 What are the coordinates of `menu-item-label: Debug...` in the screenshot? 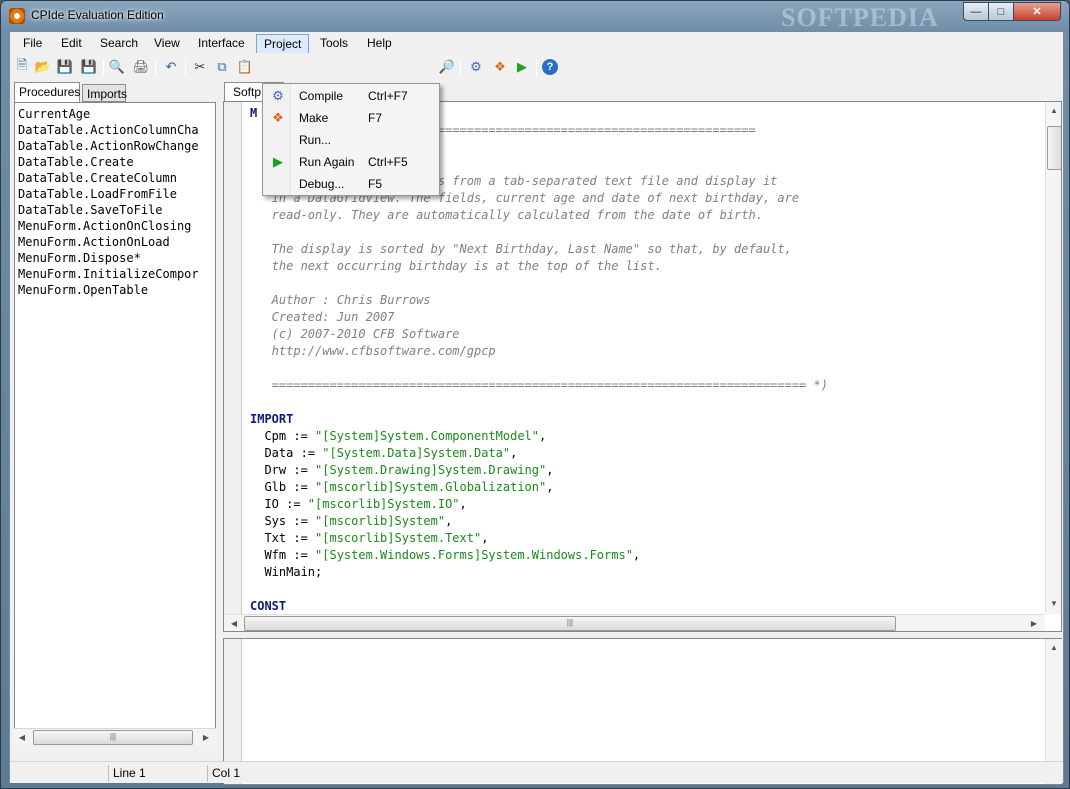 It's located at (322, 184).